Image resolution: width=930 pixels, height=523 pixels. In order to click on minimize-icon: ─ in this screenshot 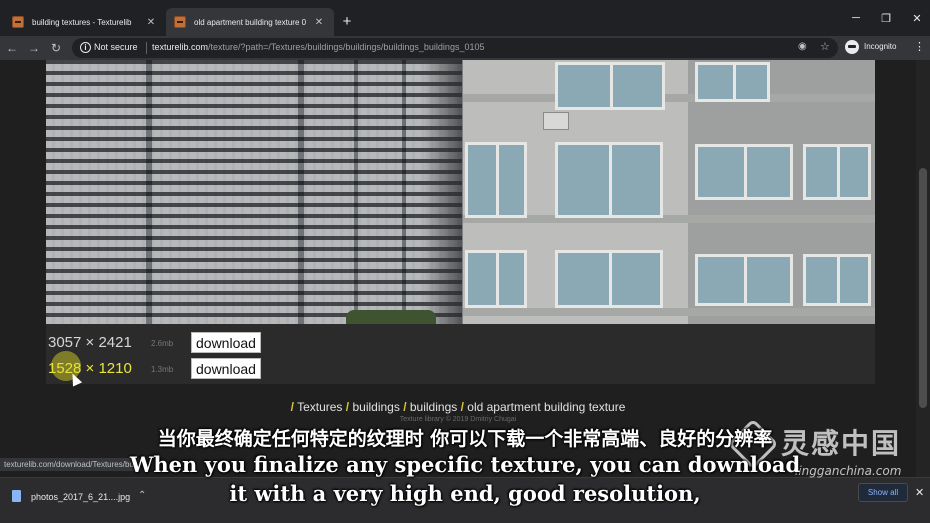, I will do `click(856, 18)`.